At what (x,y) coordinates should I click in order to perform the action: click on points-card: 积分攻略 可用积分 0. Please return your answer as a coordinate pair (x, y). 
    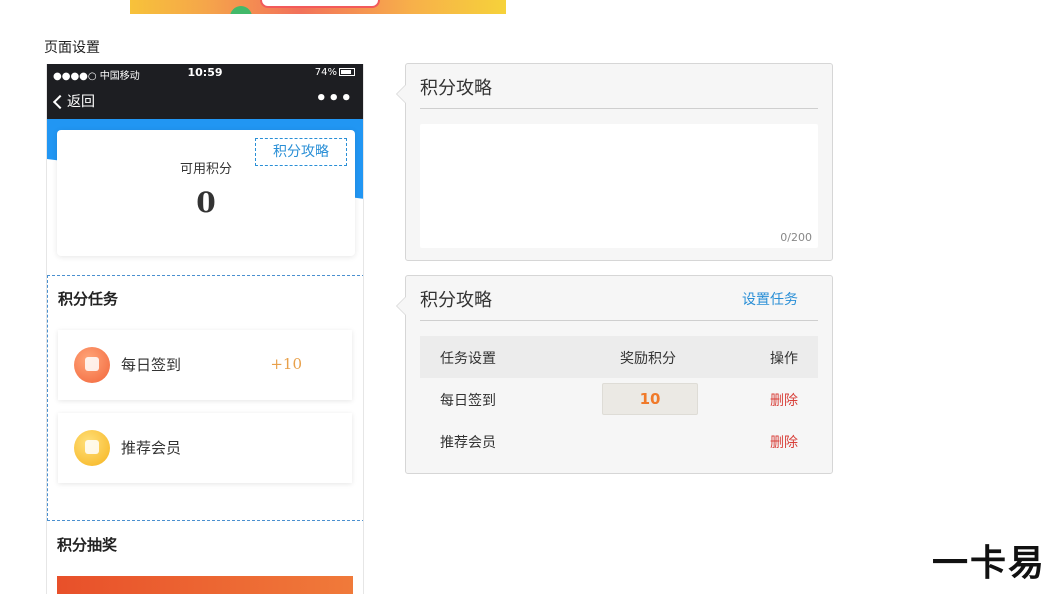
    Looking at the image, I should click on (206, 193).